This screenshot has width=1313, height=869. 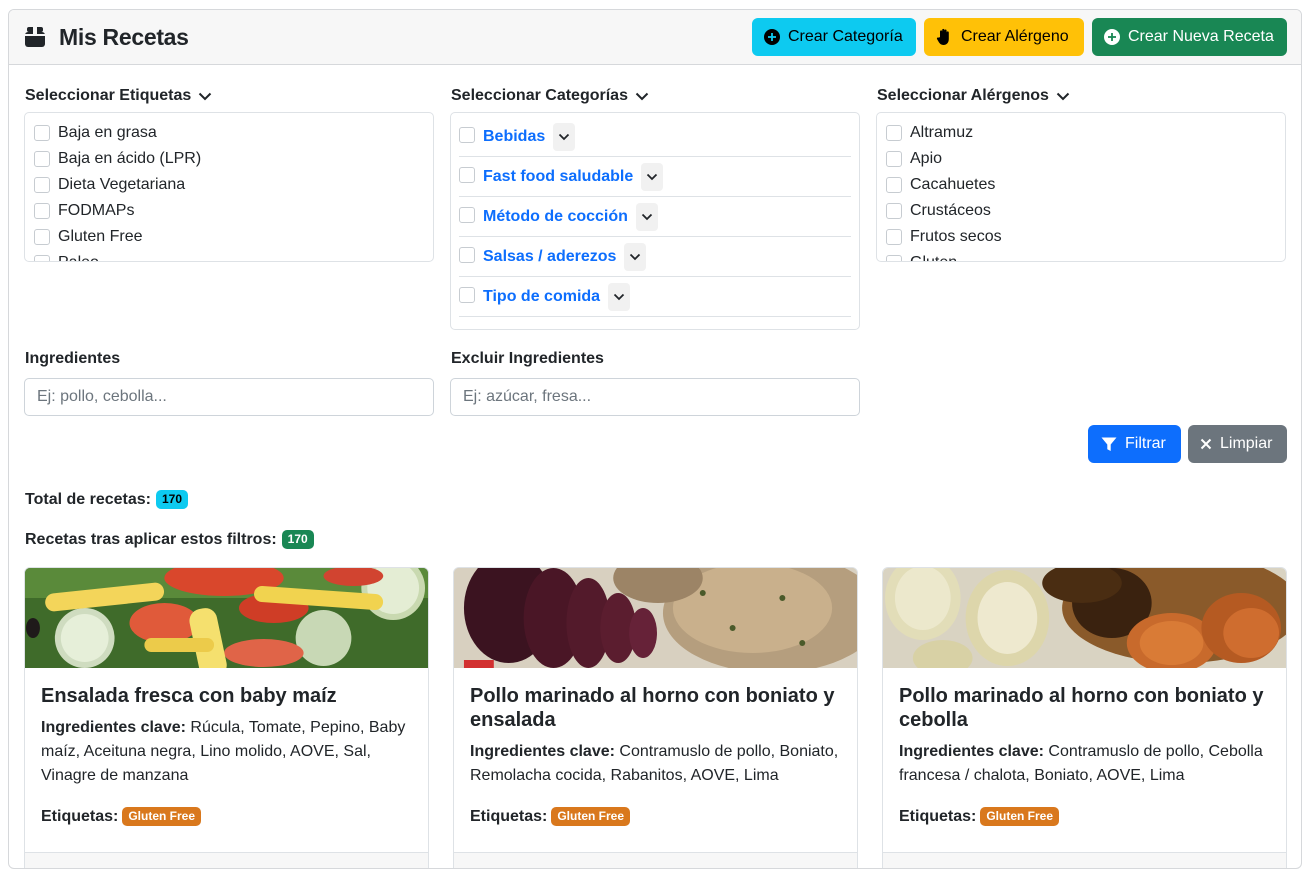 What do you see at coordinates (942, 36) in the screenshot?
I see `hand-icon` at bounding box center [942, 36].